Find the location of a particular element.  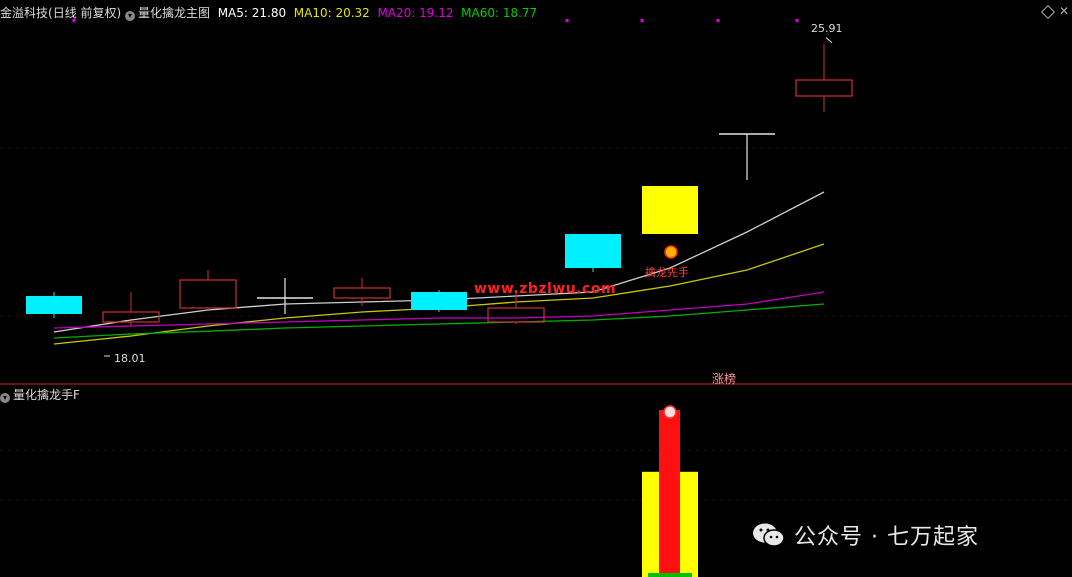

ma5-value: MA5: 21.80 is located at coordinates (252, 13).